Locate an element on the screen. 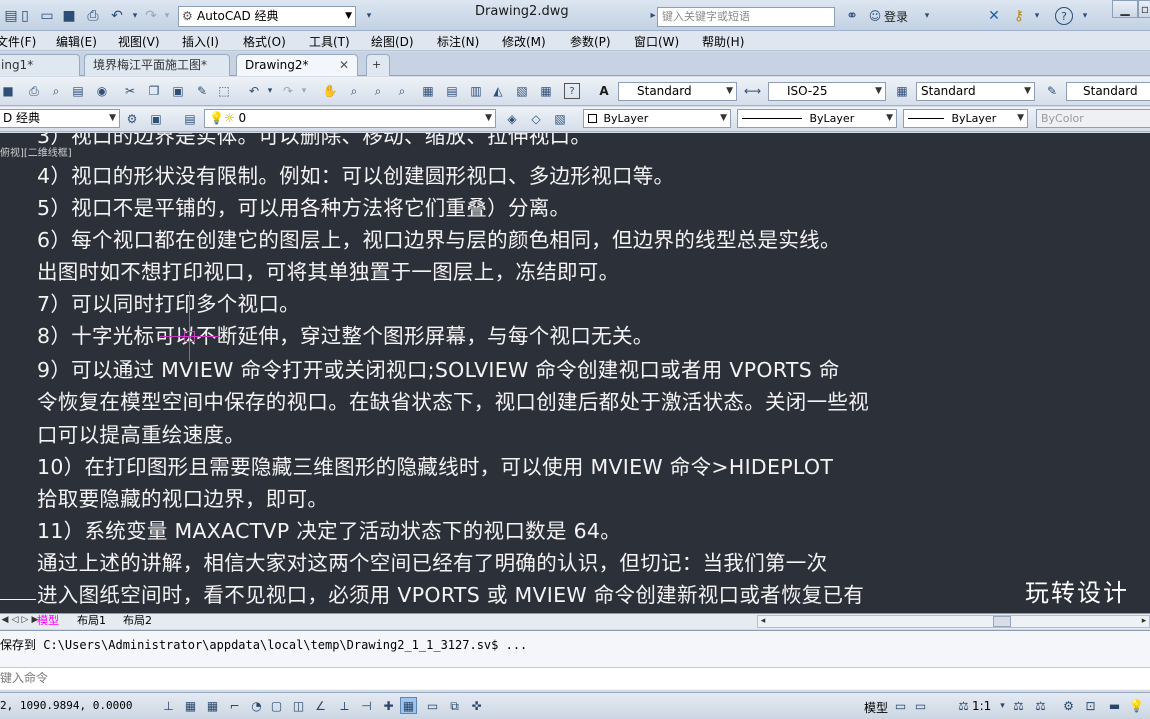 The width and height of the screenshot is (1150, 719). publish-icon: ▤ is located at coordinates (78, 91).